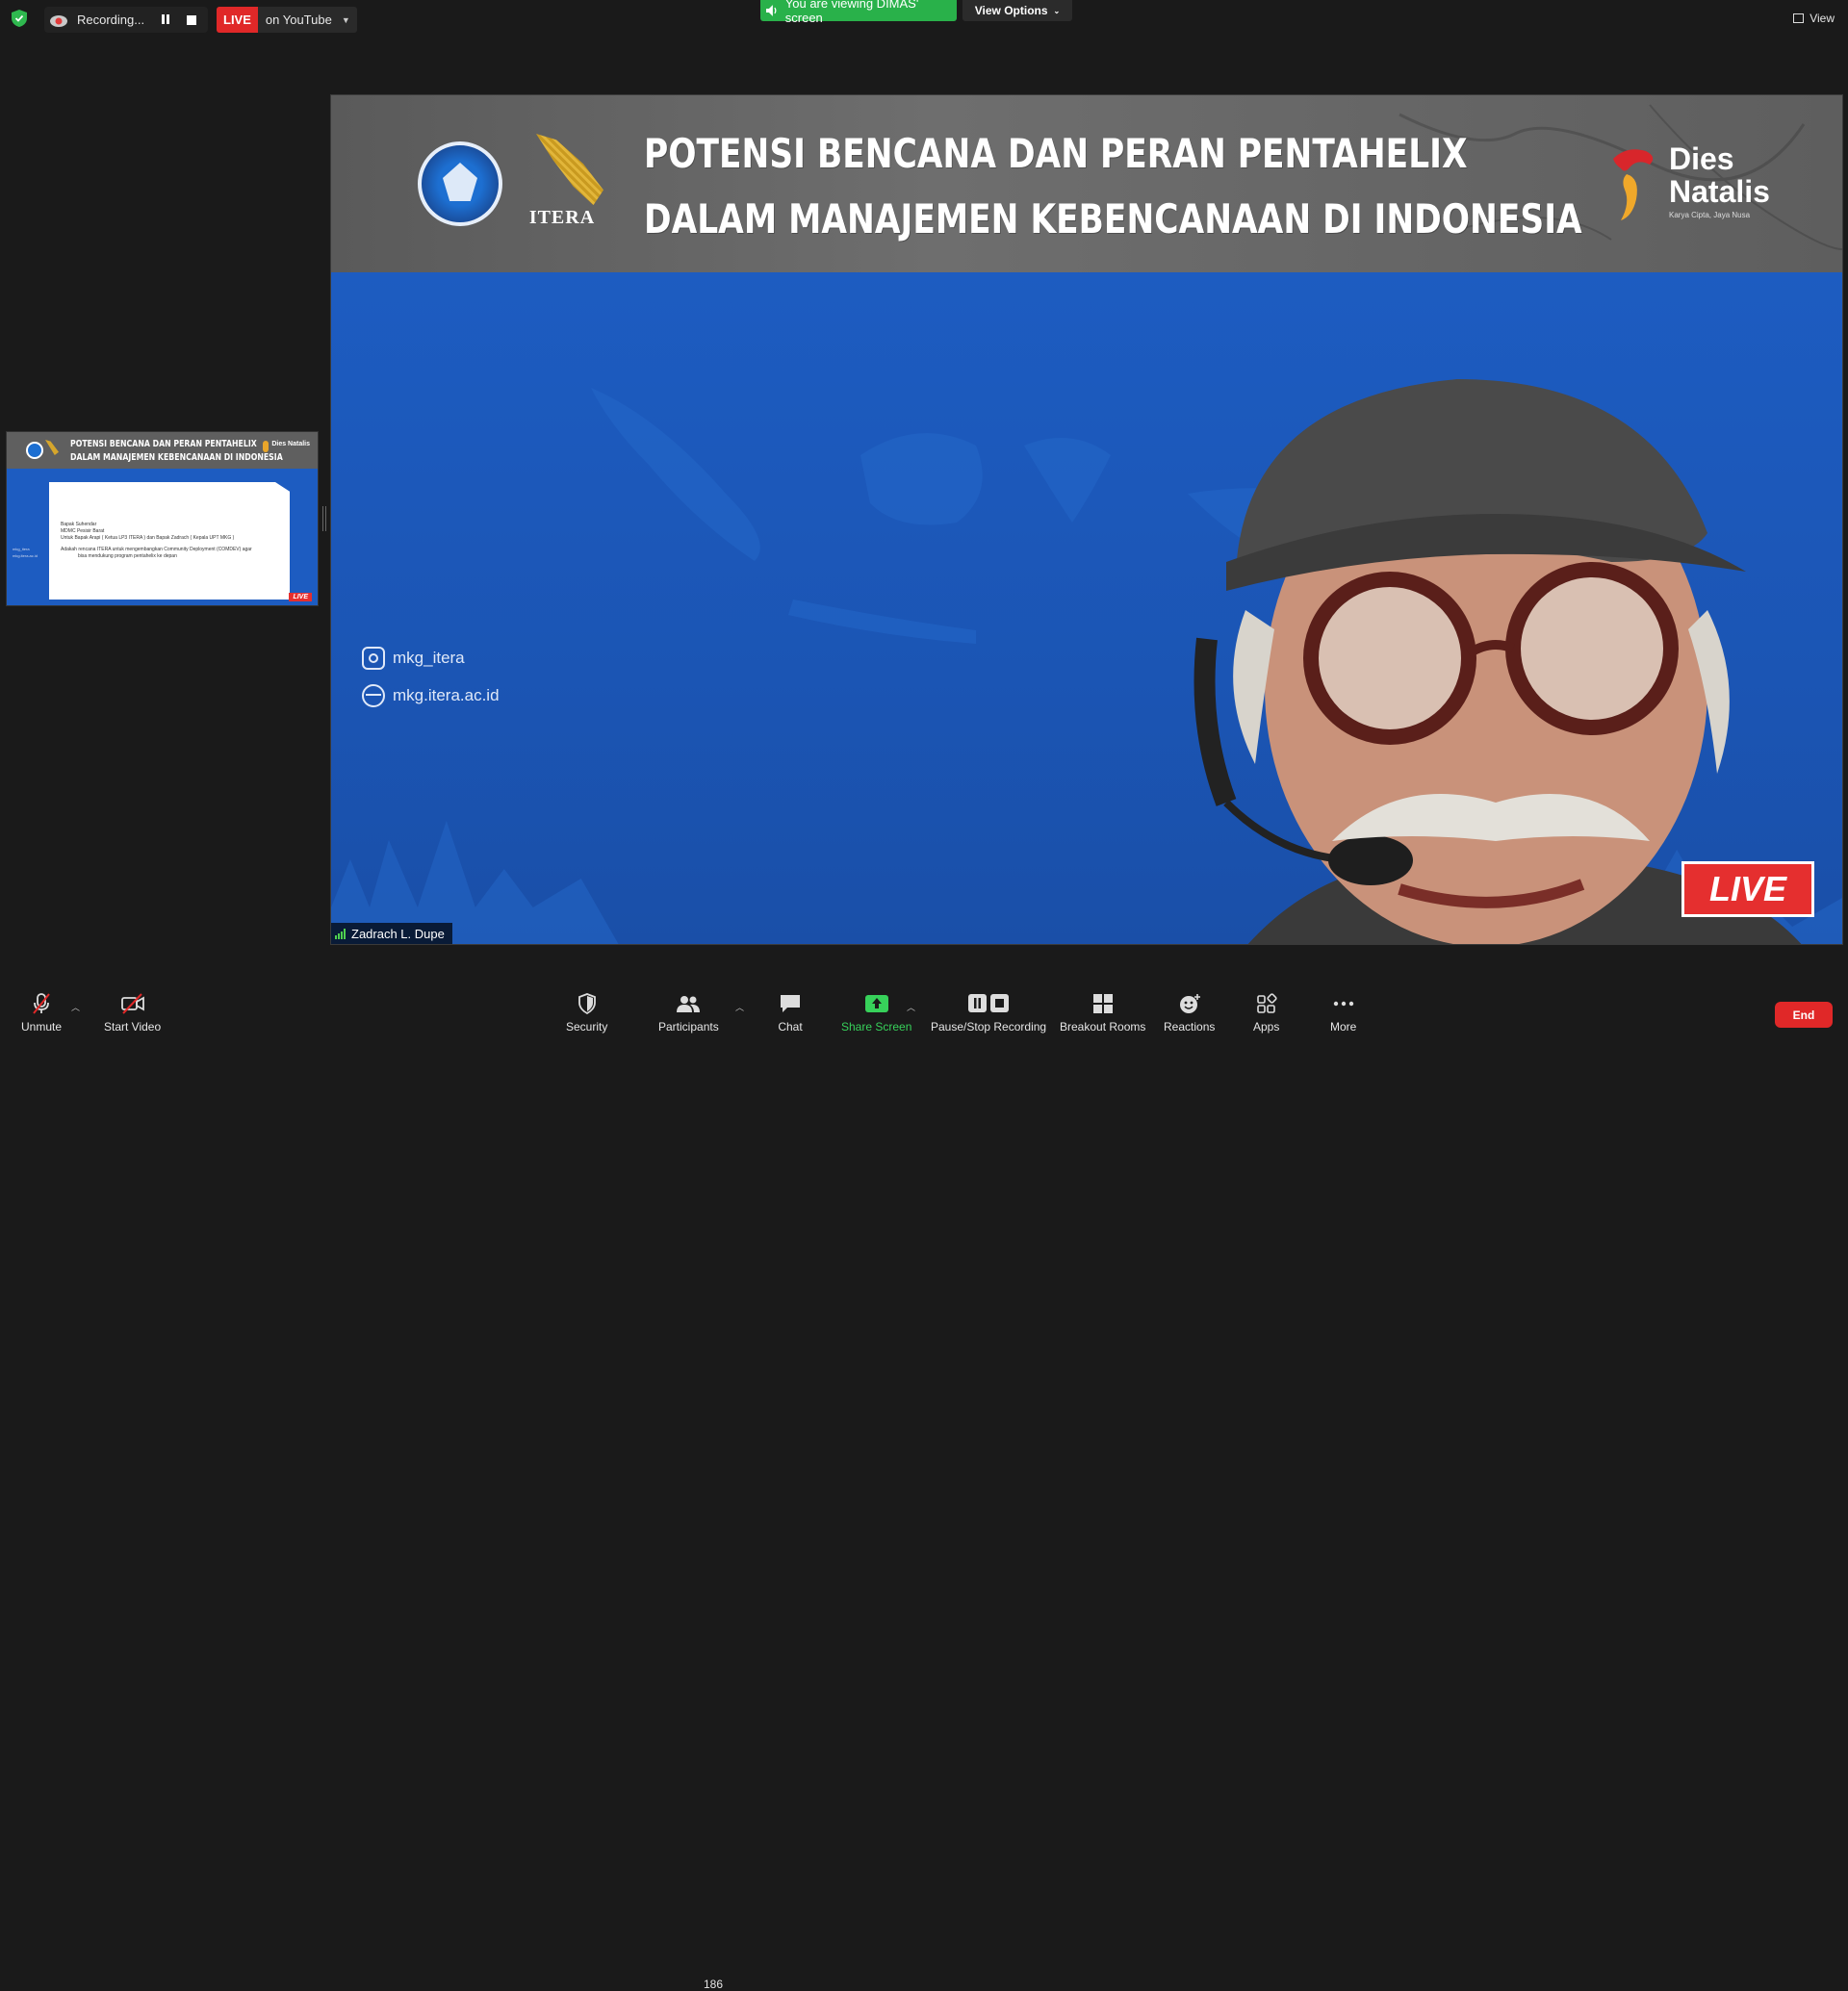 This screenshot has height=1991, width=1848. Describe the element at coordinates (876, 1004) in the screenshot. I see `share-screen-icon` at that location.